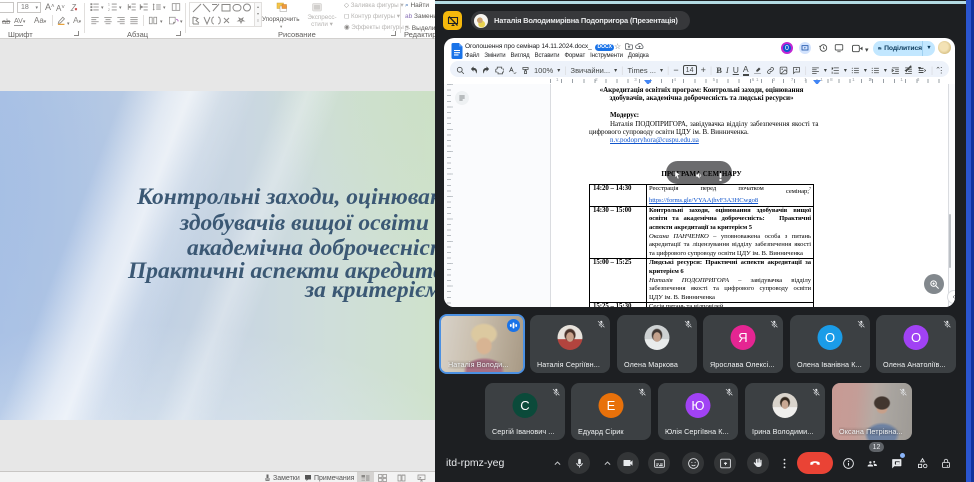 The image size is (974, 482). I want to click on svg-text: 2, so click(109, 10).